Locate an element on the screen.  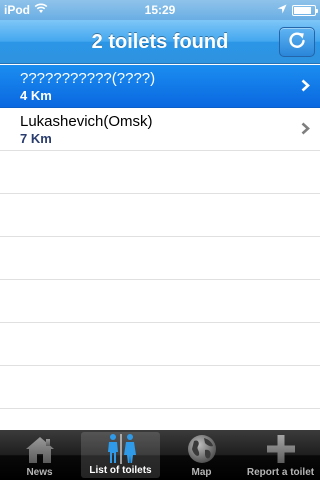
tab-label: Report a toilet is located at coordinates (280, 472).